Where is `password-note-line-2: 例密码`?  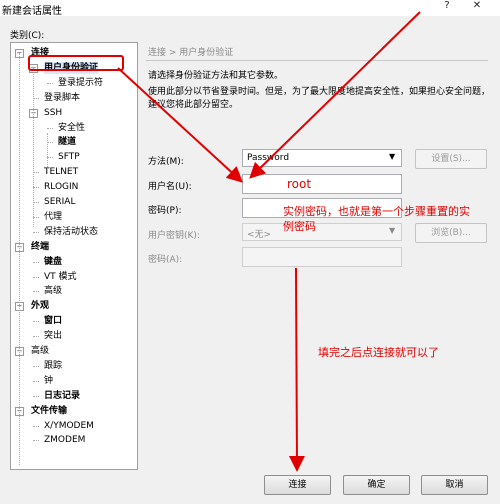
password-note-line-2: 例密码 is located at coordinates (299, 226).